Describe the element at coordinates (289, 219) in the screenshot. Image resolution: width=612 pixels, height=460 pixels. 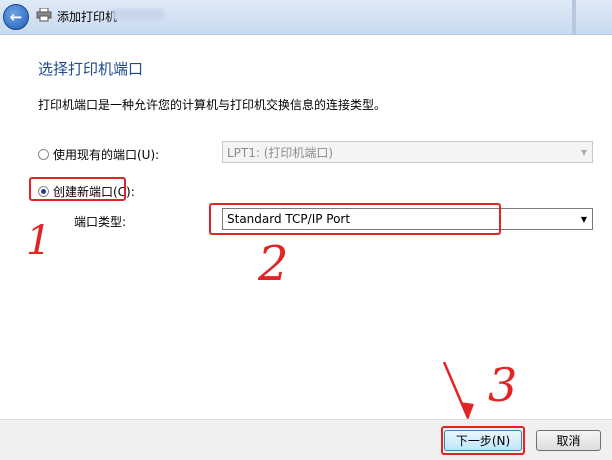
I see `port-type-value: Standard TCP/IP Port` at that location.